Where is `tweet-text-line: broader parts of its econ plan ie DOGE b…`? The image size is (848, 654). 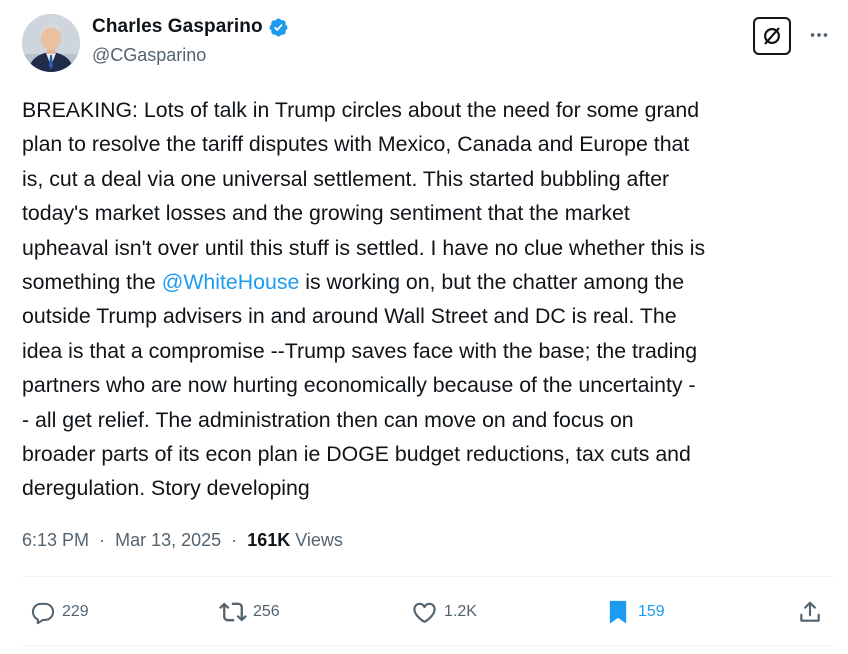
tweet-text-line: broader parts of its econ plan ie DOGE b… is located at coordinates (427, 454).